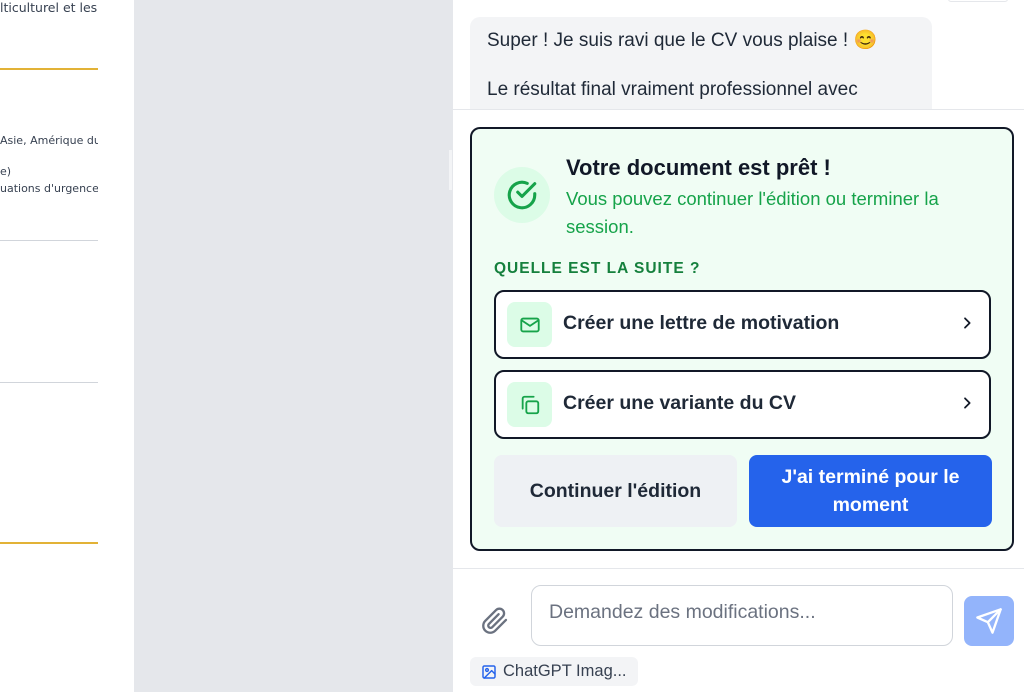 The width and height of the screenshot is (1024, 692). I want to click on option-label: Créer une lettre de motivation, so click(701, 323).